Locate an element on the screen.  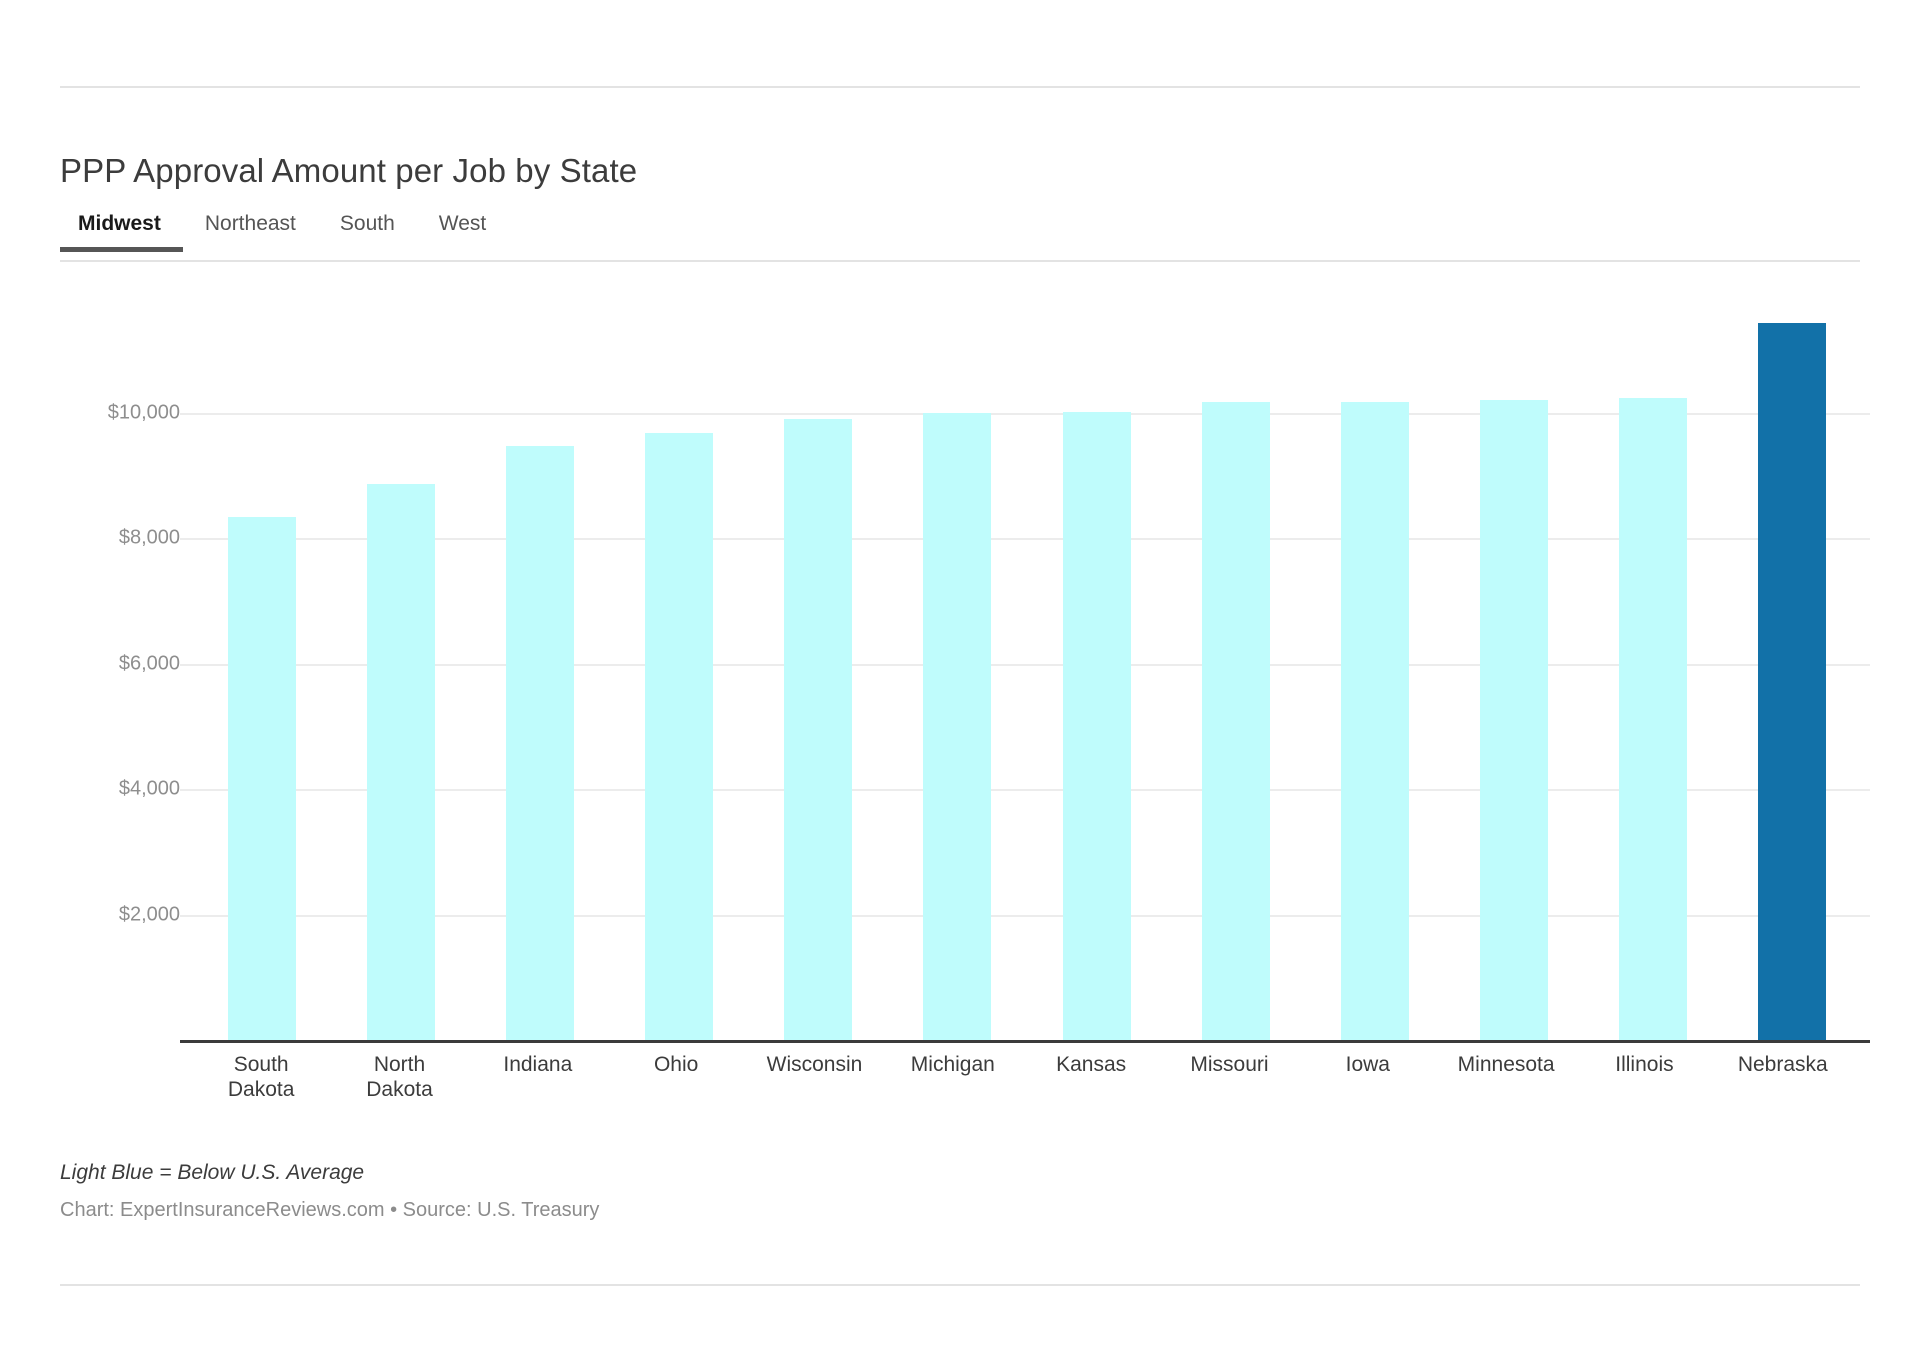
x-axis-tick-label-line: South is located at coordinates (261, 1064).